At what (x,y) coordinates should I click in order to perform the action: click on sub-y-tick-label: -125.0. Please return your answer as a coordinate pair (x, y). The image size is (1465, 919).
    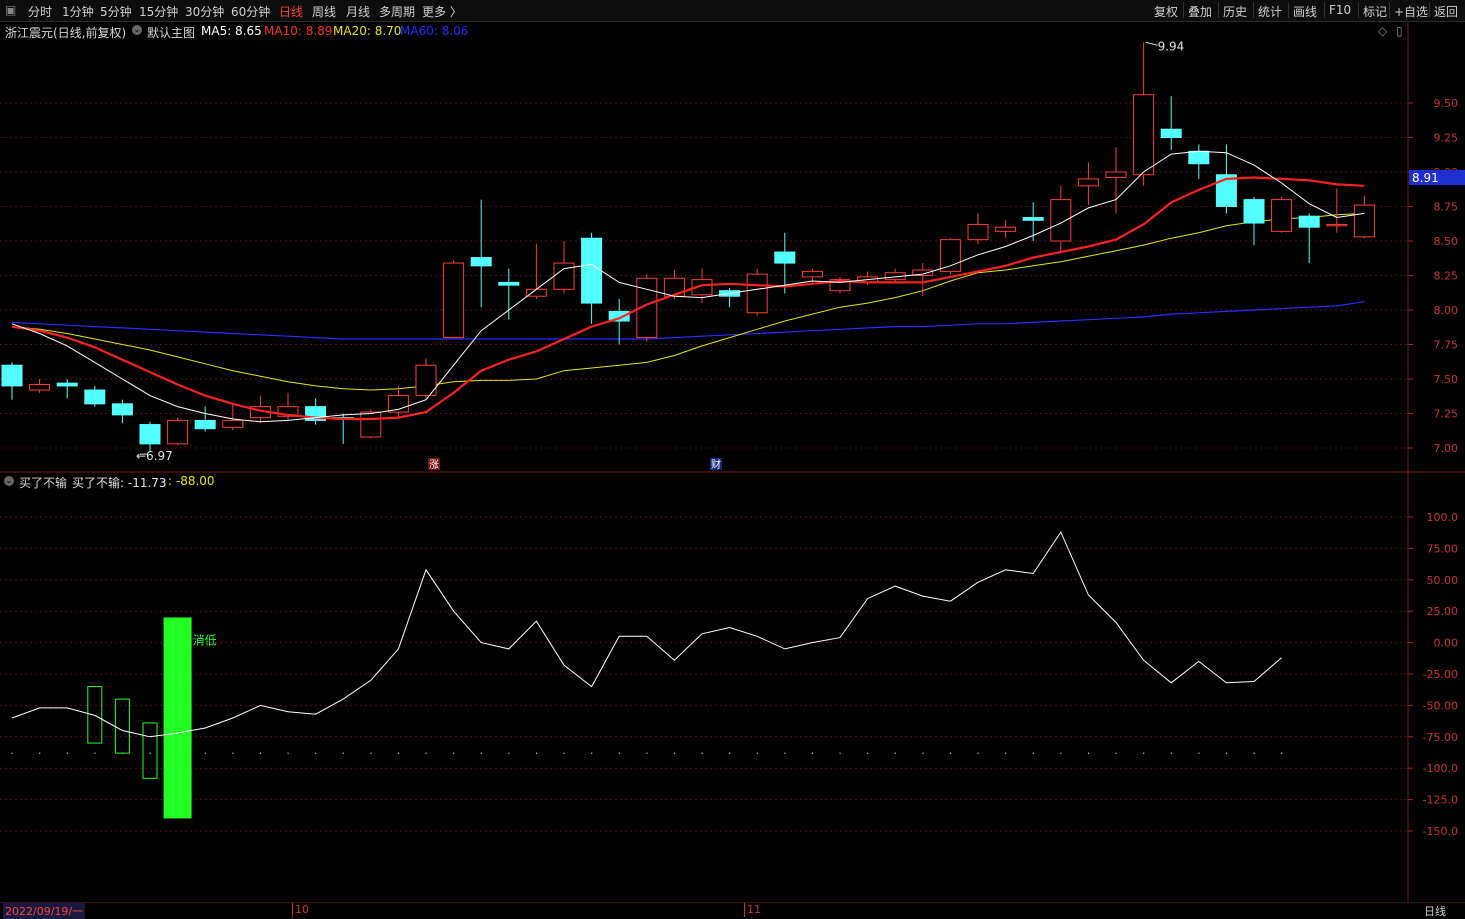
    Looking at the image, I should click on (1440, 800).